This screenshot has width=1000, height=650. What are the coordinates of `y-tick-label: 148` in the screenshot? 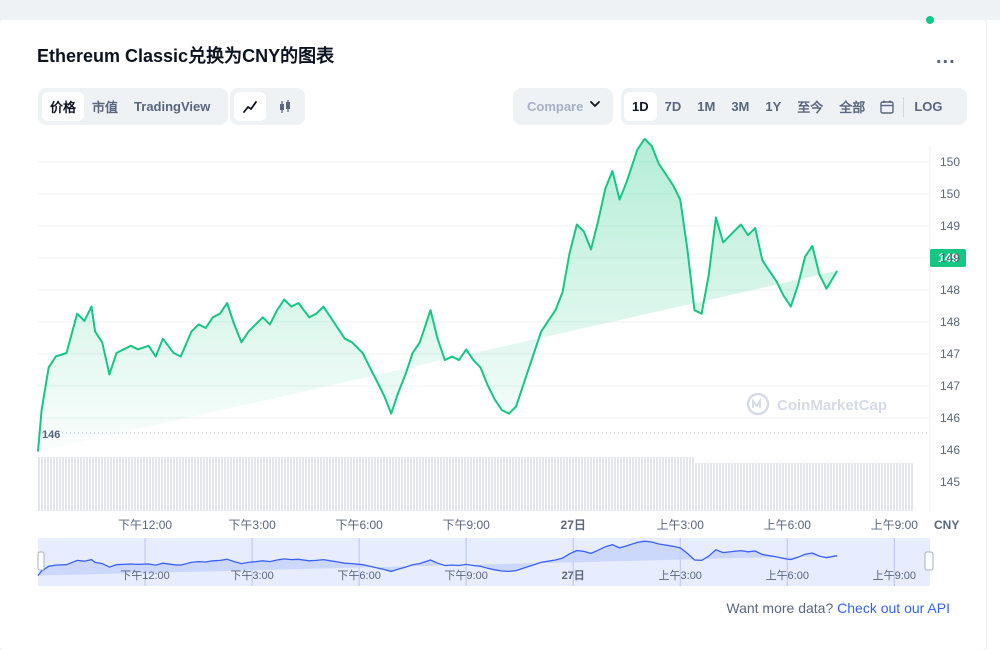 It's located at (950, 322).